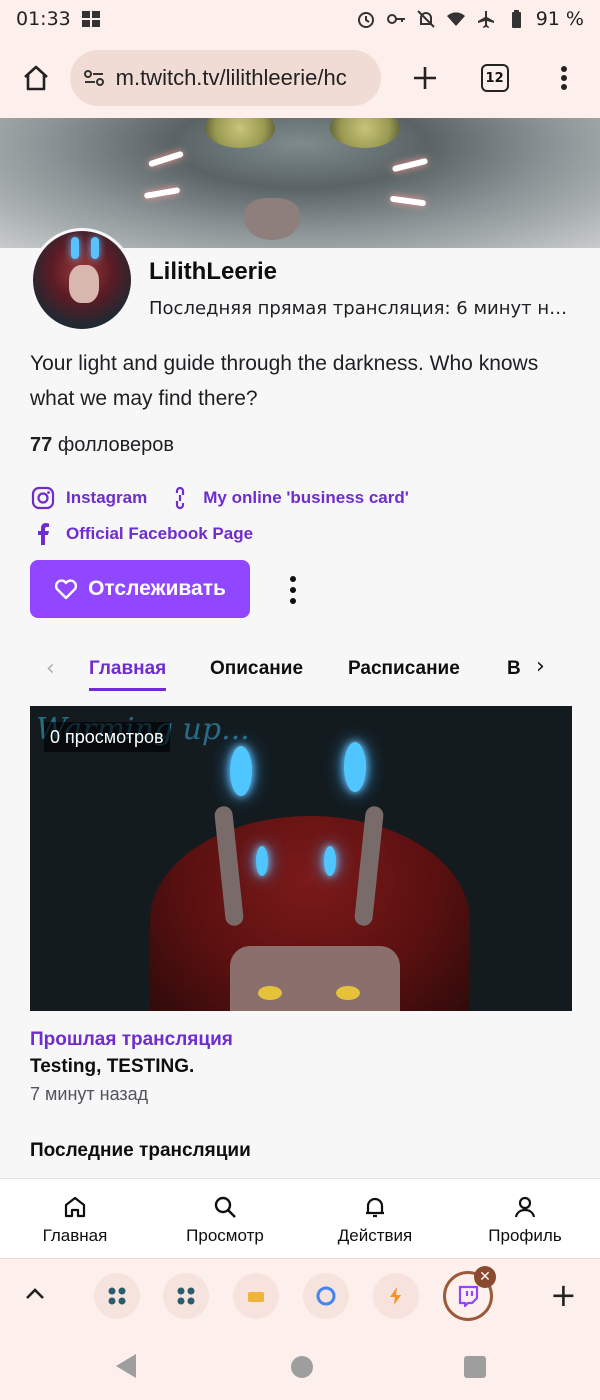 The height and width of the screenshot is (1400, 600). I want to click on tab-home: Главная, so click(128, 674).